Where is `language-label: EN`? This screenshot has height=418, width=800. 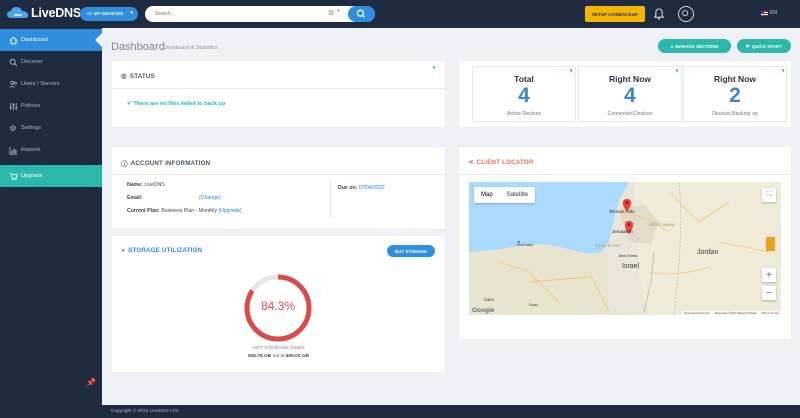
language-label: EN is located at coordinates (773, 13).